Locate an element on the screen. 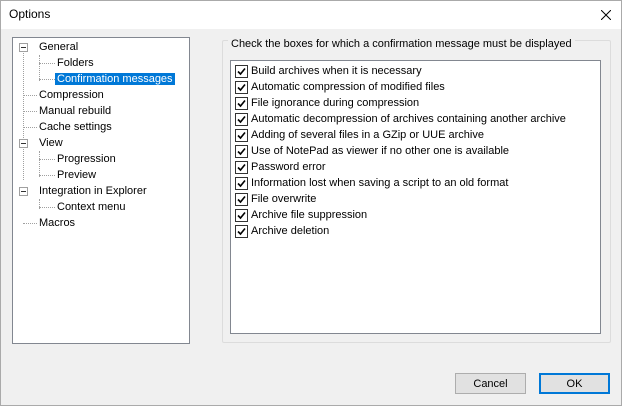 This screenshot has width=622, height=406. tree-item-label: Context menu is located at coordinates (91, 207).